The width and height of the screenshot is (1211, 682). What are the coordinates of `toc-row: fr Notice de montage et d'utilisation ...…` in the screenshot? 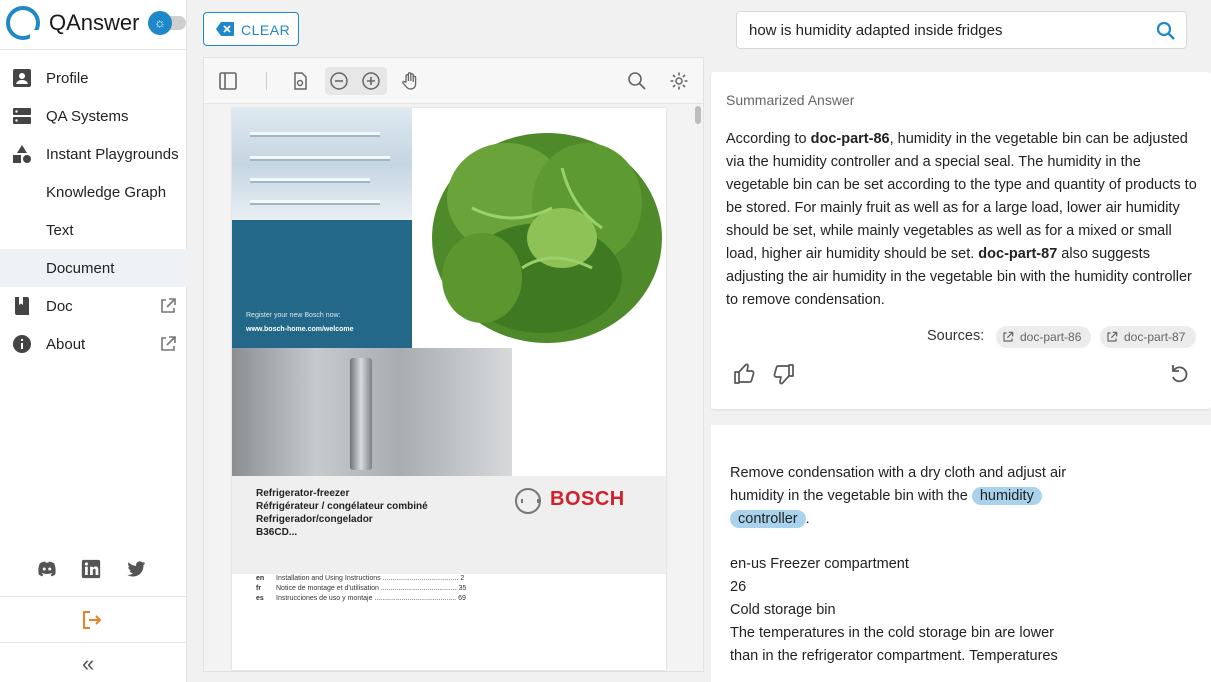 It's located at (456, 589).